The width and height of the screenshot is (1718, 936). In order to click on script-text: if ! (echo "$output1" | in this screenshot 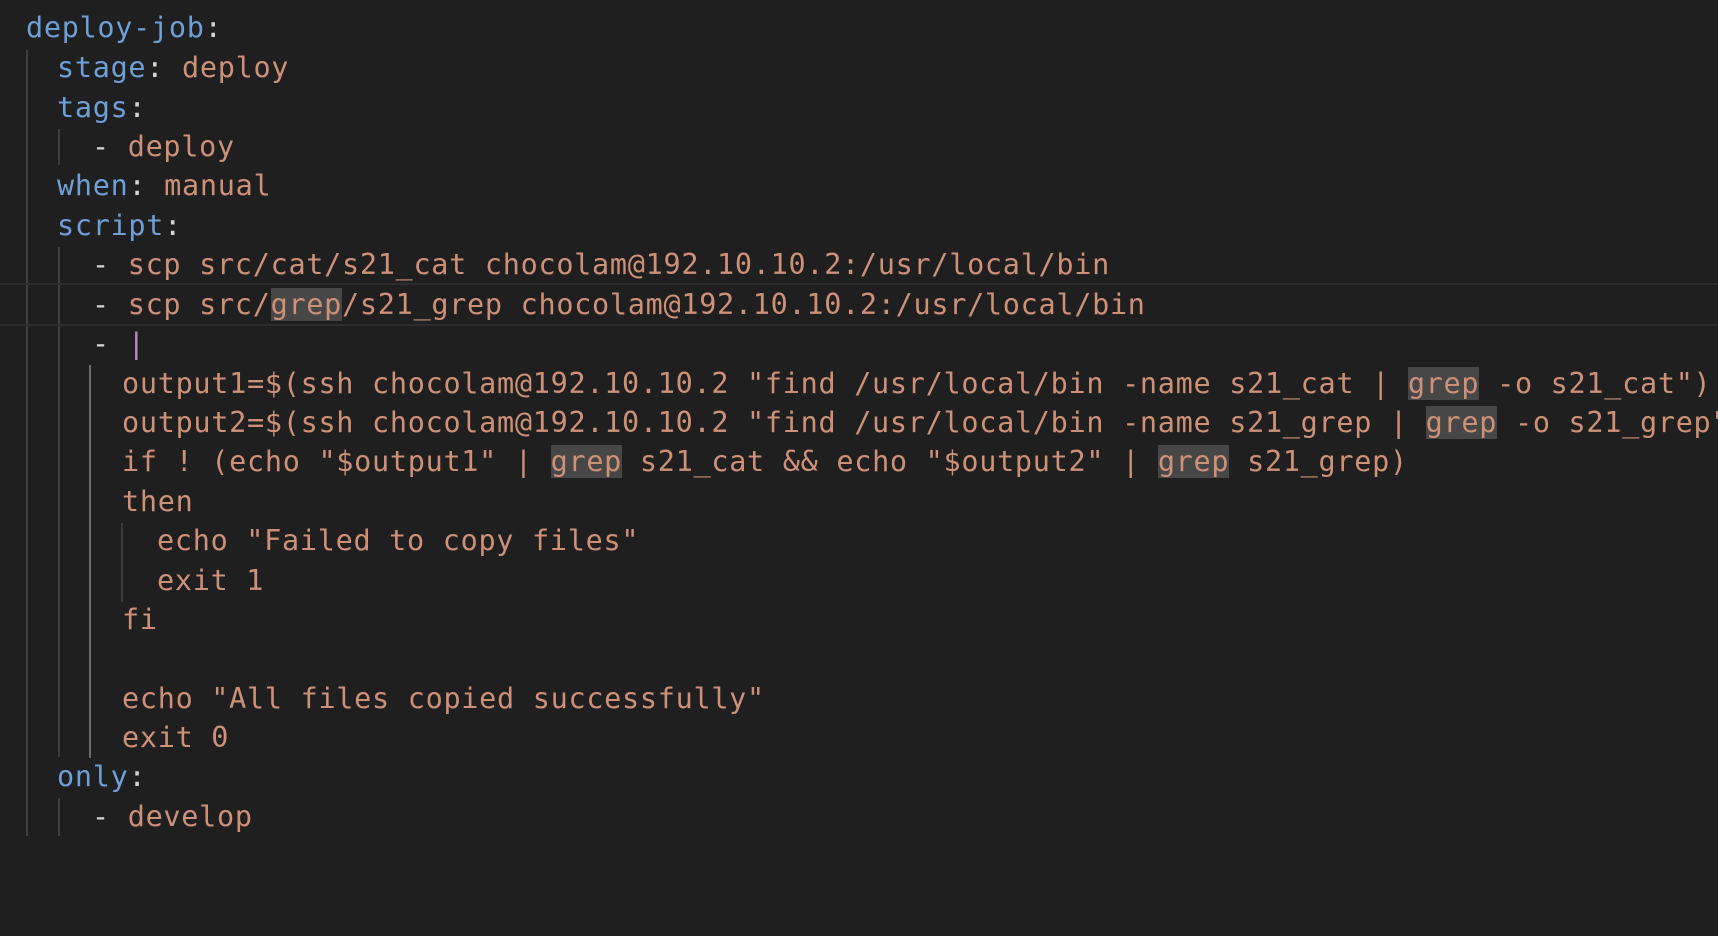, I will do `click(336, 461)`.